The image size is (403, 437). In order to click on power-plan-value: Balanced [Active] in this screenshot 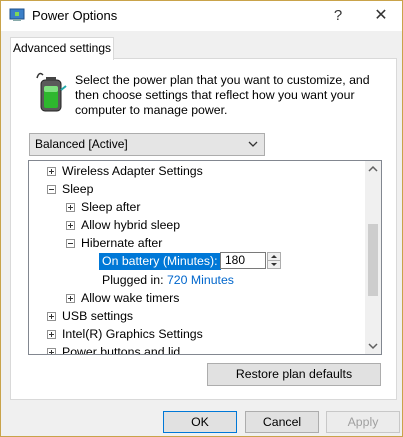, I will do `click(81, 144)`.